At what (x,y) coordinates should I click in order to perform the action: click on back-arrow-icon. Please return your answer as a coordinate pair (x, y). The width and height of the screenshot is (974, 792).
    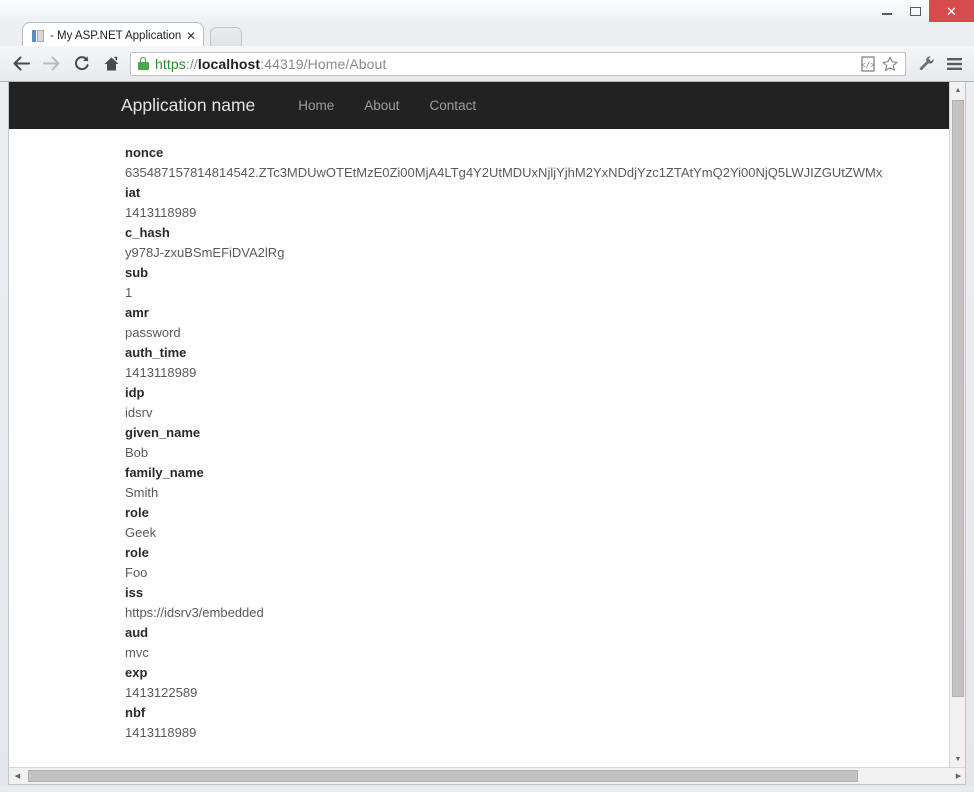
    Looking at the image, I should click on (21, 63).